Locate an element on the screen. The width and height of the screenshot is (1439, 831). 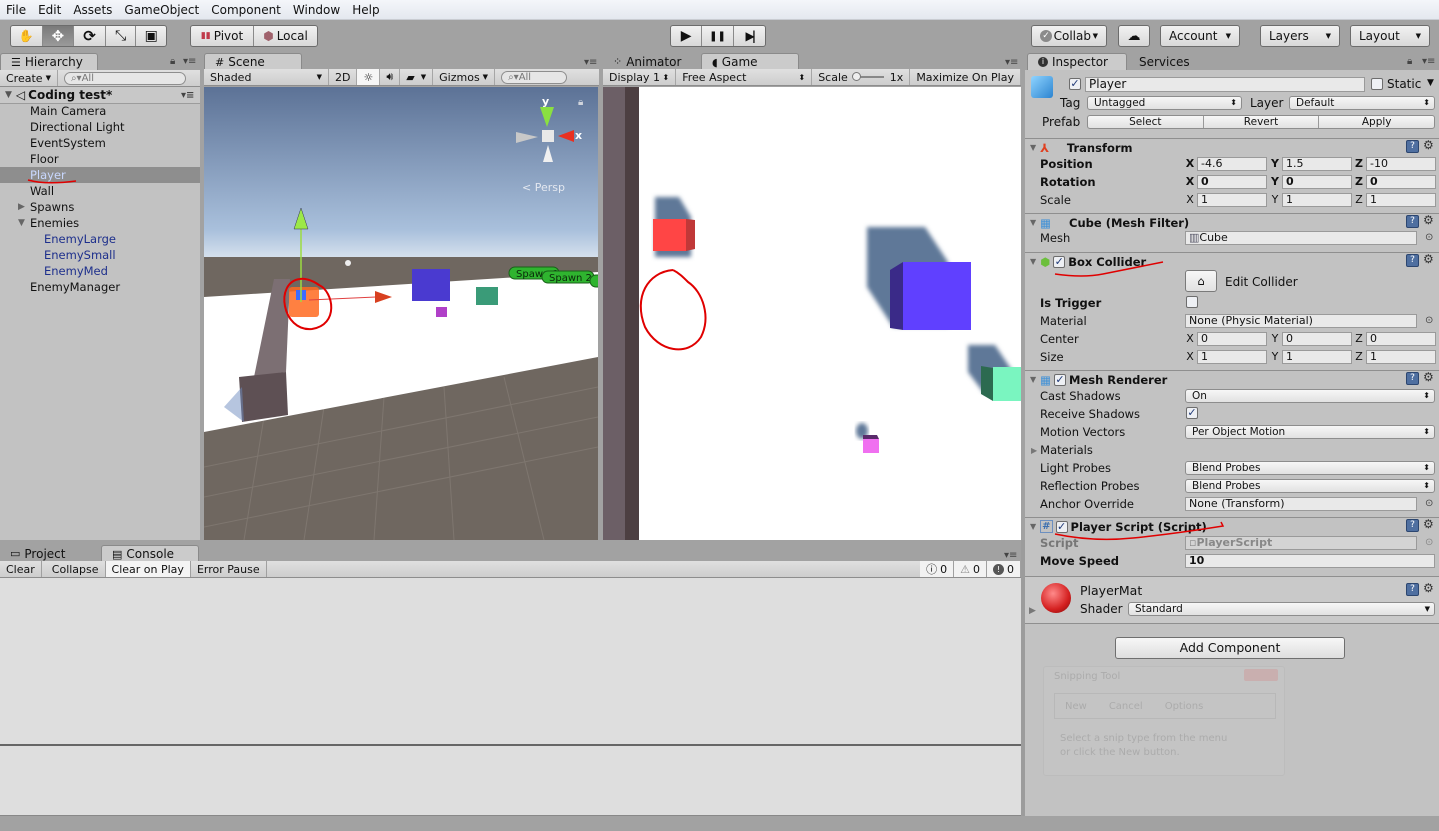
size-x-input: 1 is located at coordinates (1232, 357).